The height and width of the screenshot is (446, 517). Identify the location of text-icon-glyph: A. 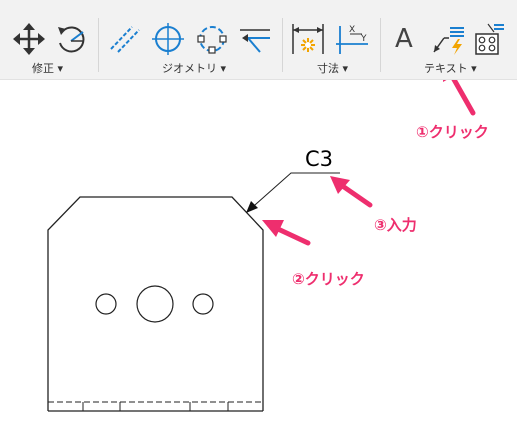
(404, 39).